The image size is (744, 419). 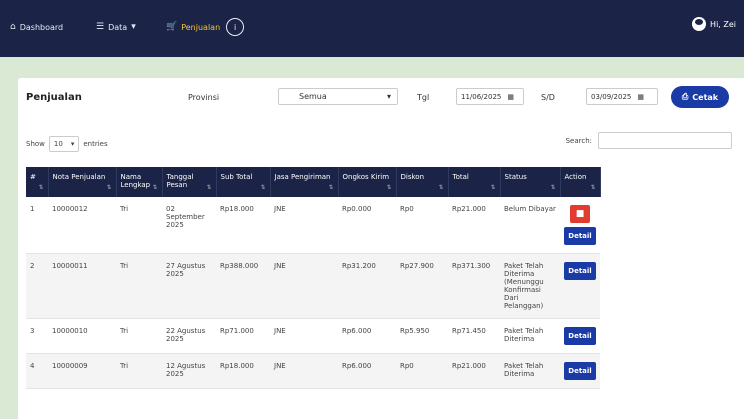 What do you see at coordinates (139, 182) in the screenshot?
I see `column-header: Nama Lengkap ⇅` at bounding box center [139, 182].